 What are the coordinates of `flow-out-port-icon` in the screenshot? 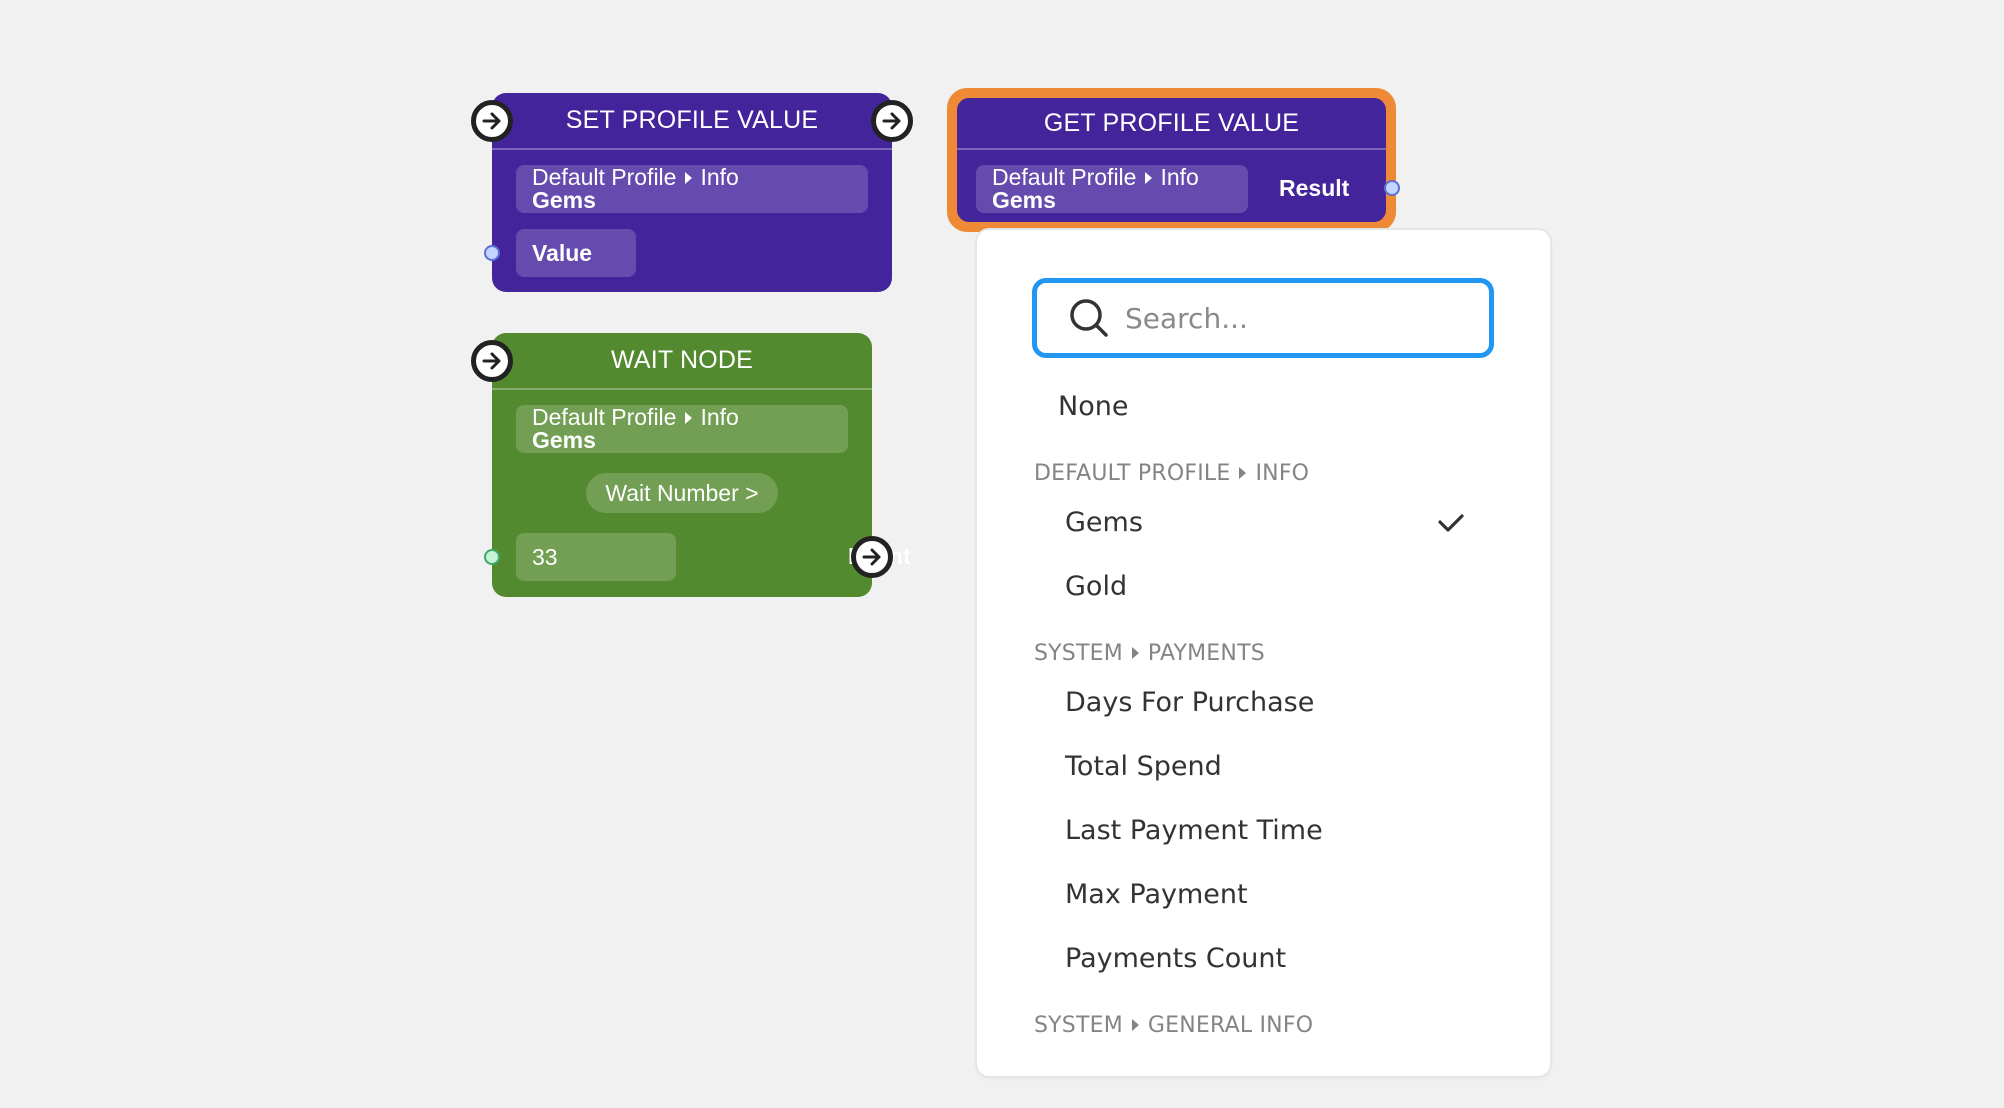 It's located at (892, 121).